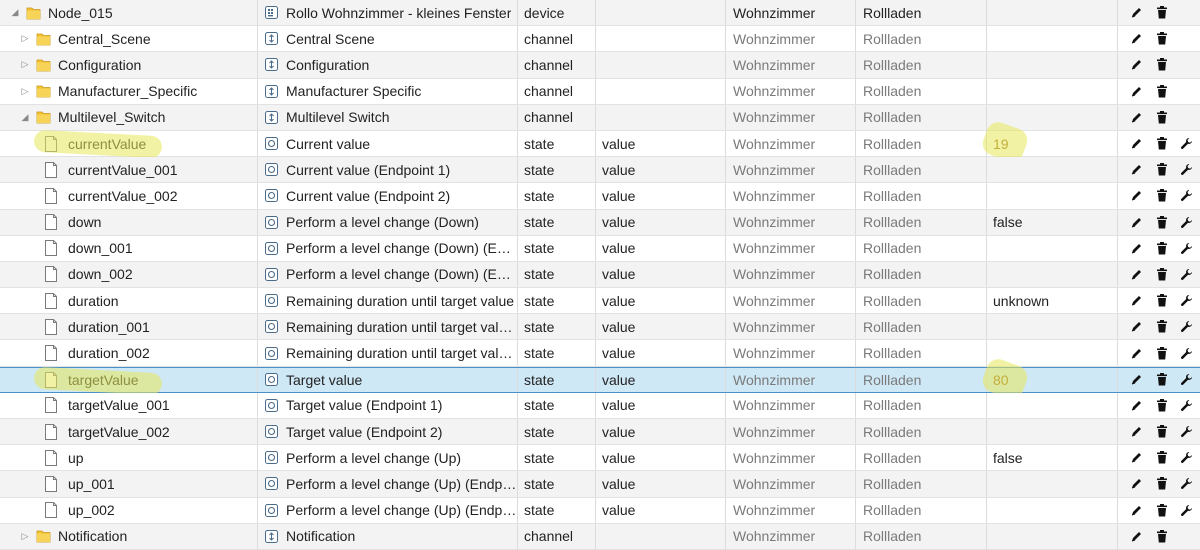  I want to click on value-cell: 80, so click(1051, 379).